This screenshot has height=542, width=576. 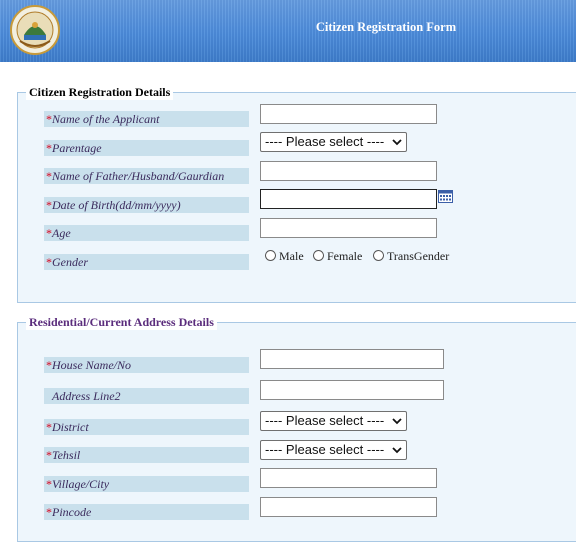 I want to click on father-name-input, so click(x=348, y=171).